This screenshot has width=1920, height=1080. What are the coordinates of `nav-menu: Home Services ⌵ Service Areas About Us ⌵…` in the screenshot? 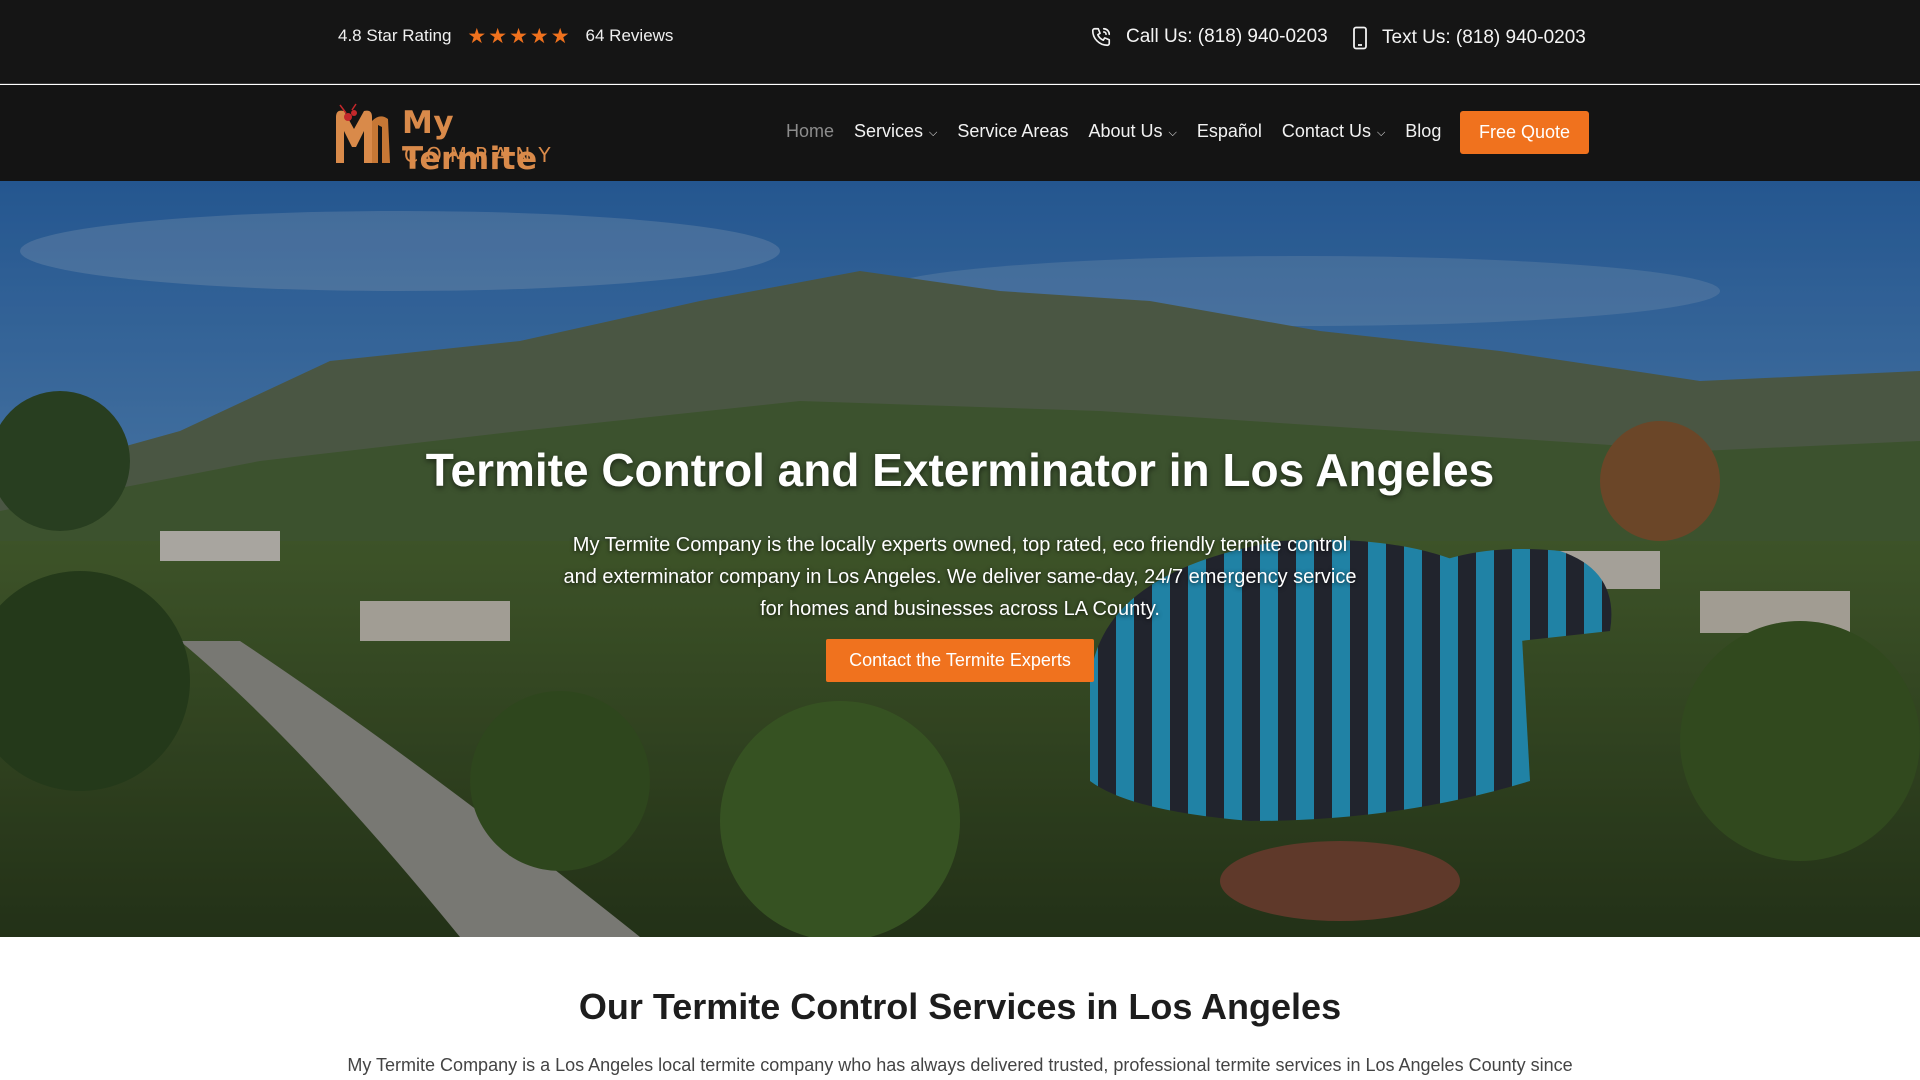 It's located at (1123, 131).